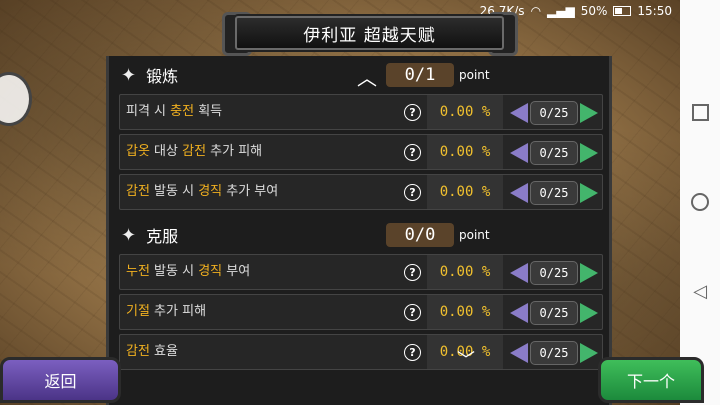  I want to click on android-nav-bar: ◁, so click(700, 202).